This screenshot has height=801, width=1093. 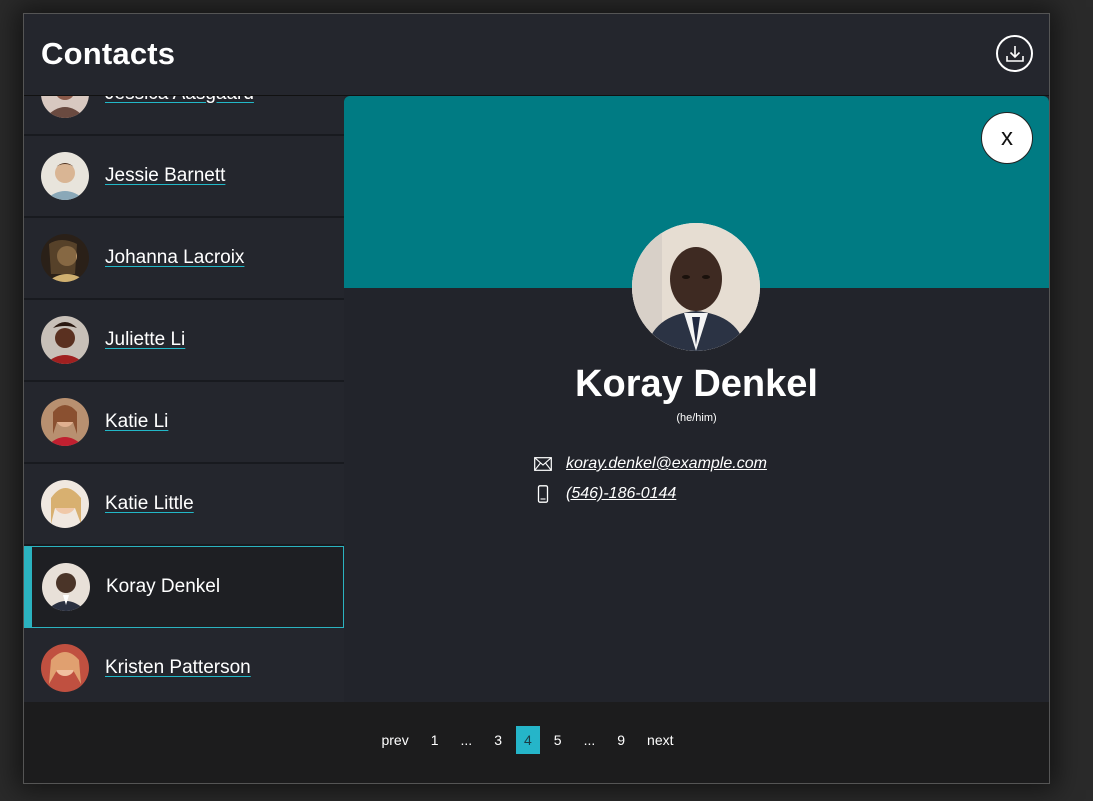 I want to click on next-page-button: next, so click(x=660, y=740).